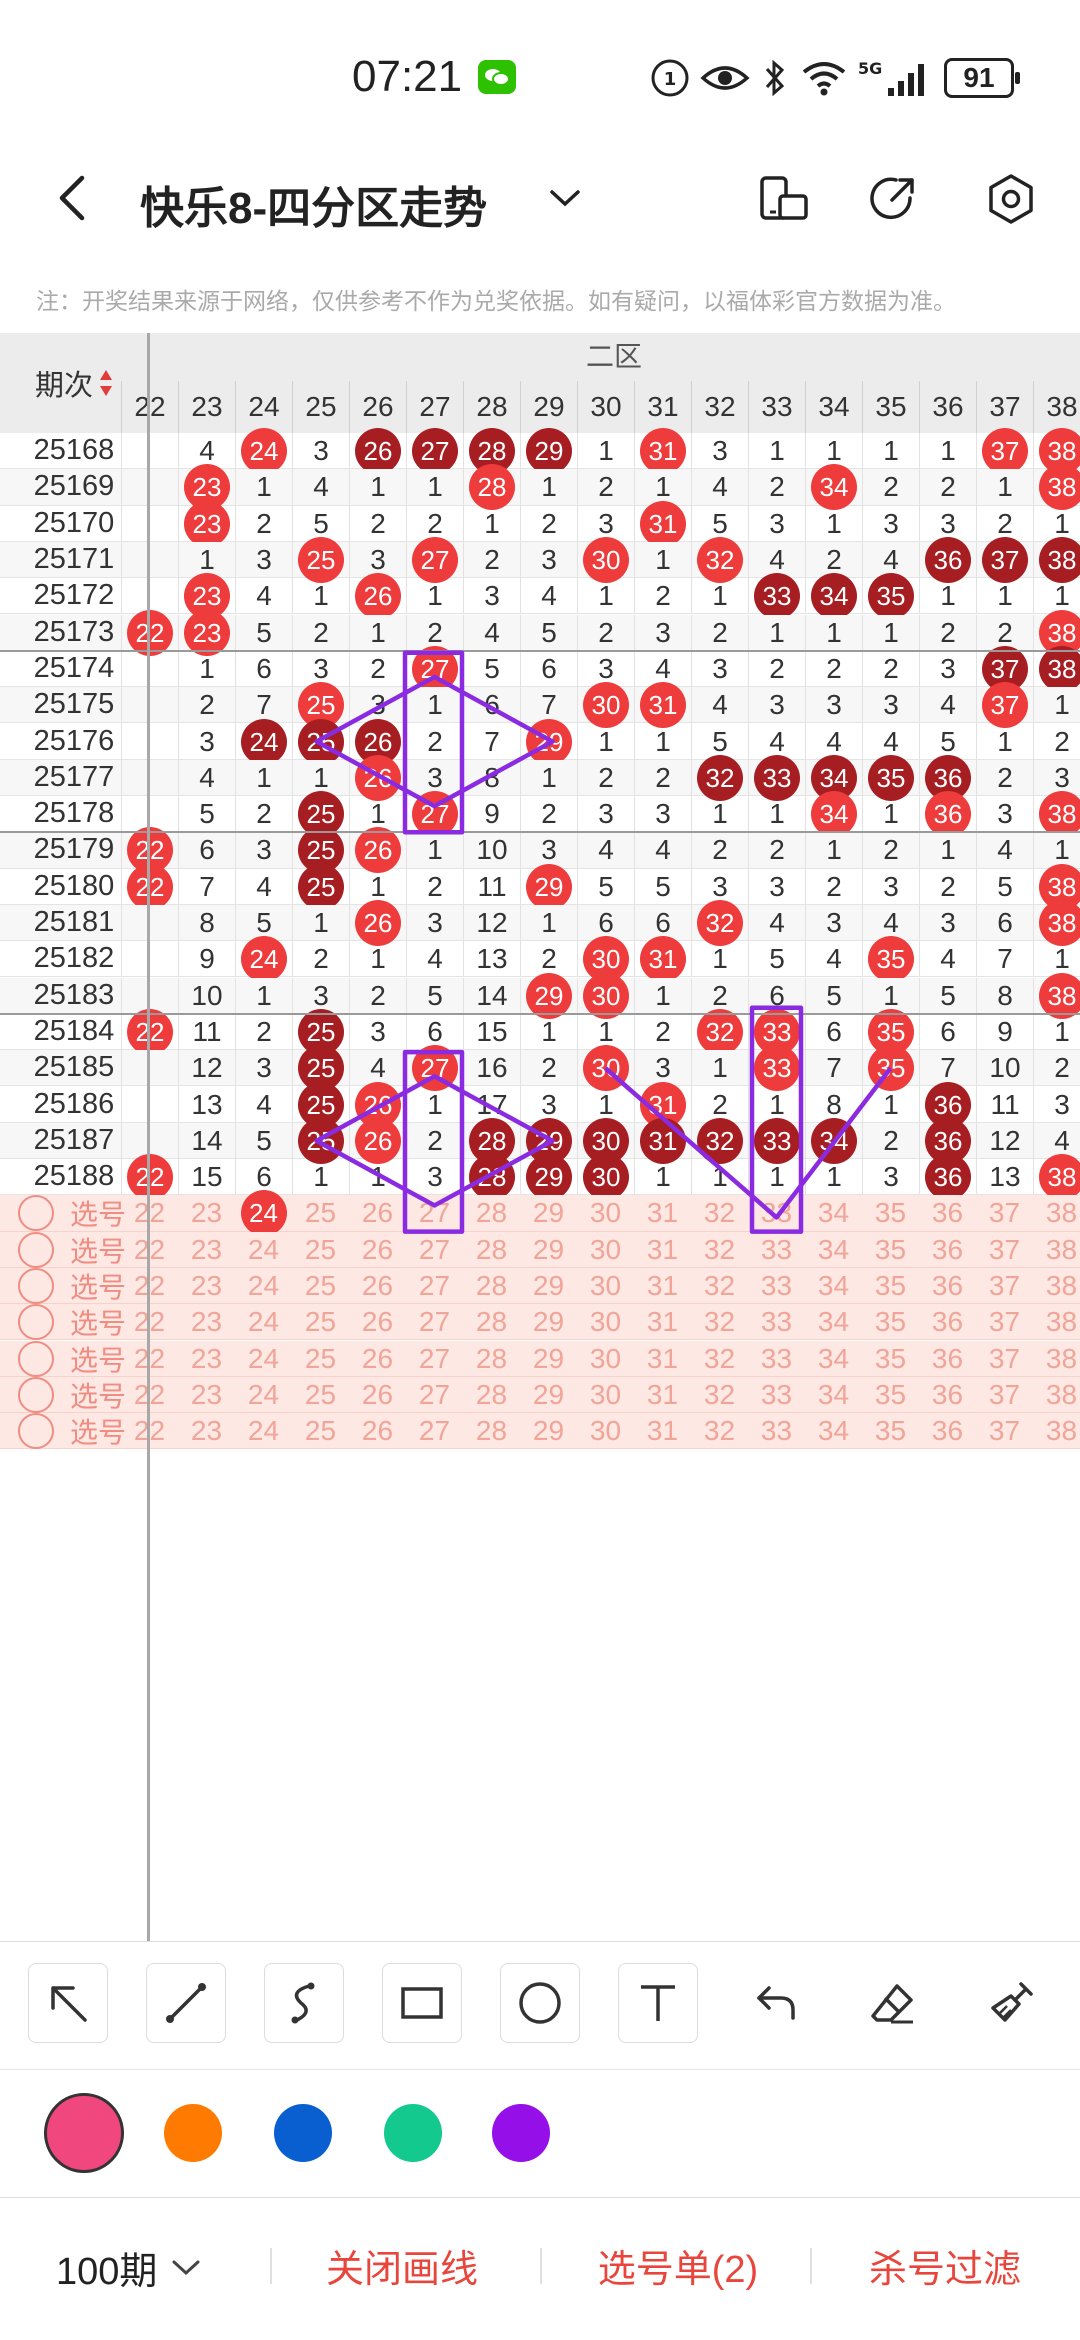 The height and width of the screenshot is (2340, 1080). What do you see at coordinates (413, 2133) in the screenshot?
I see `color-swatch-green` at bounding box center [413, 2133].